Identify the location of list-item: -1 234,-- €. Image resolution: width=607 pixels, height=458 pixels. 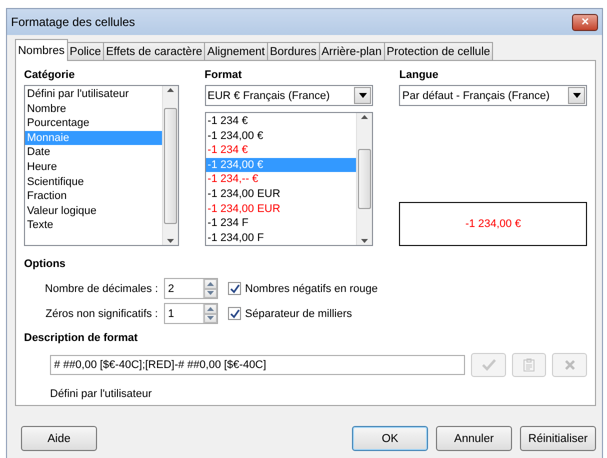
(281, 179).